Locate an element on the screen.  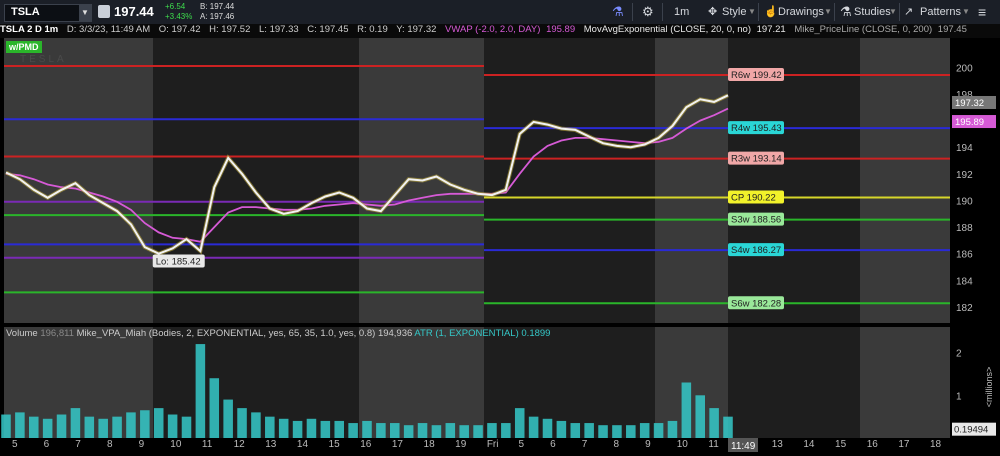
vpa-study-value: 194,936 is located at coordinates (395, 333).